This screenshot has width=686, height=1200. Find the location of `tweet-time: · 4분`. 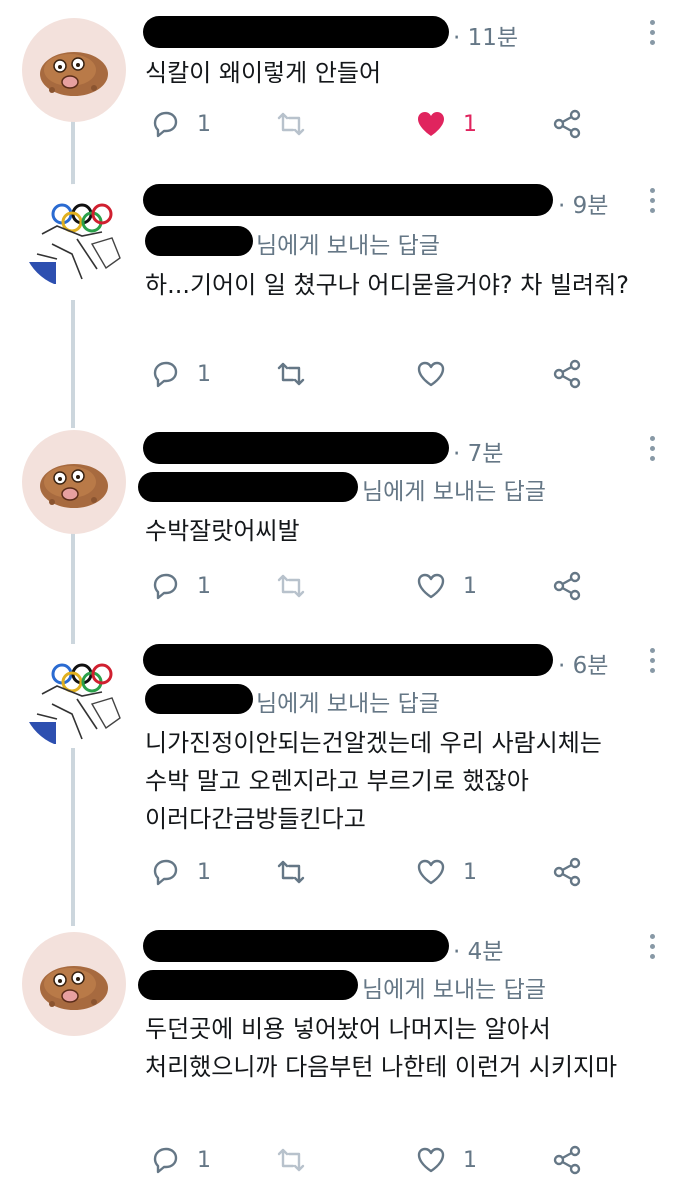

tweet-time: · 4분 is located at coordinates (478, 952).